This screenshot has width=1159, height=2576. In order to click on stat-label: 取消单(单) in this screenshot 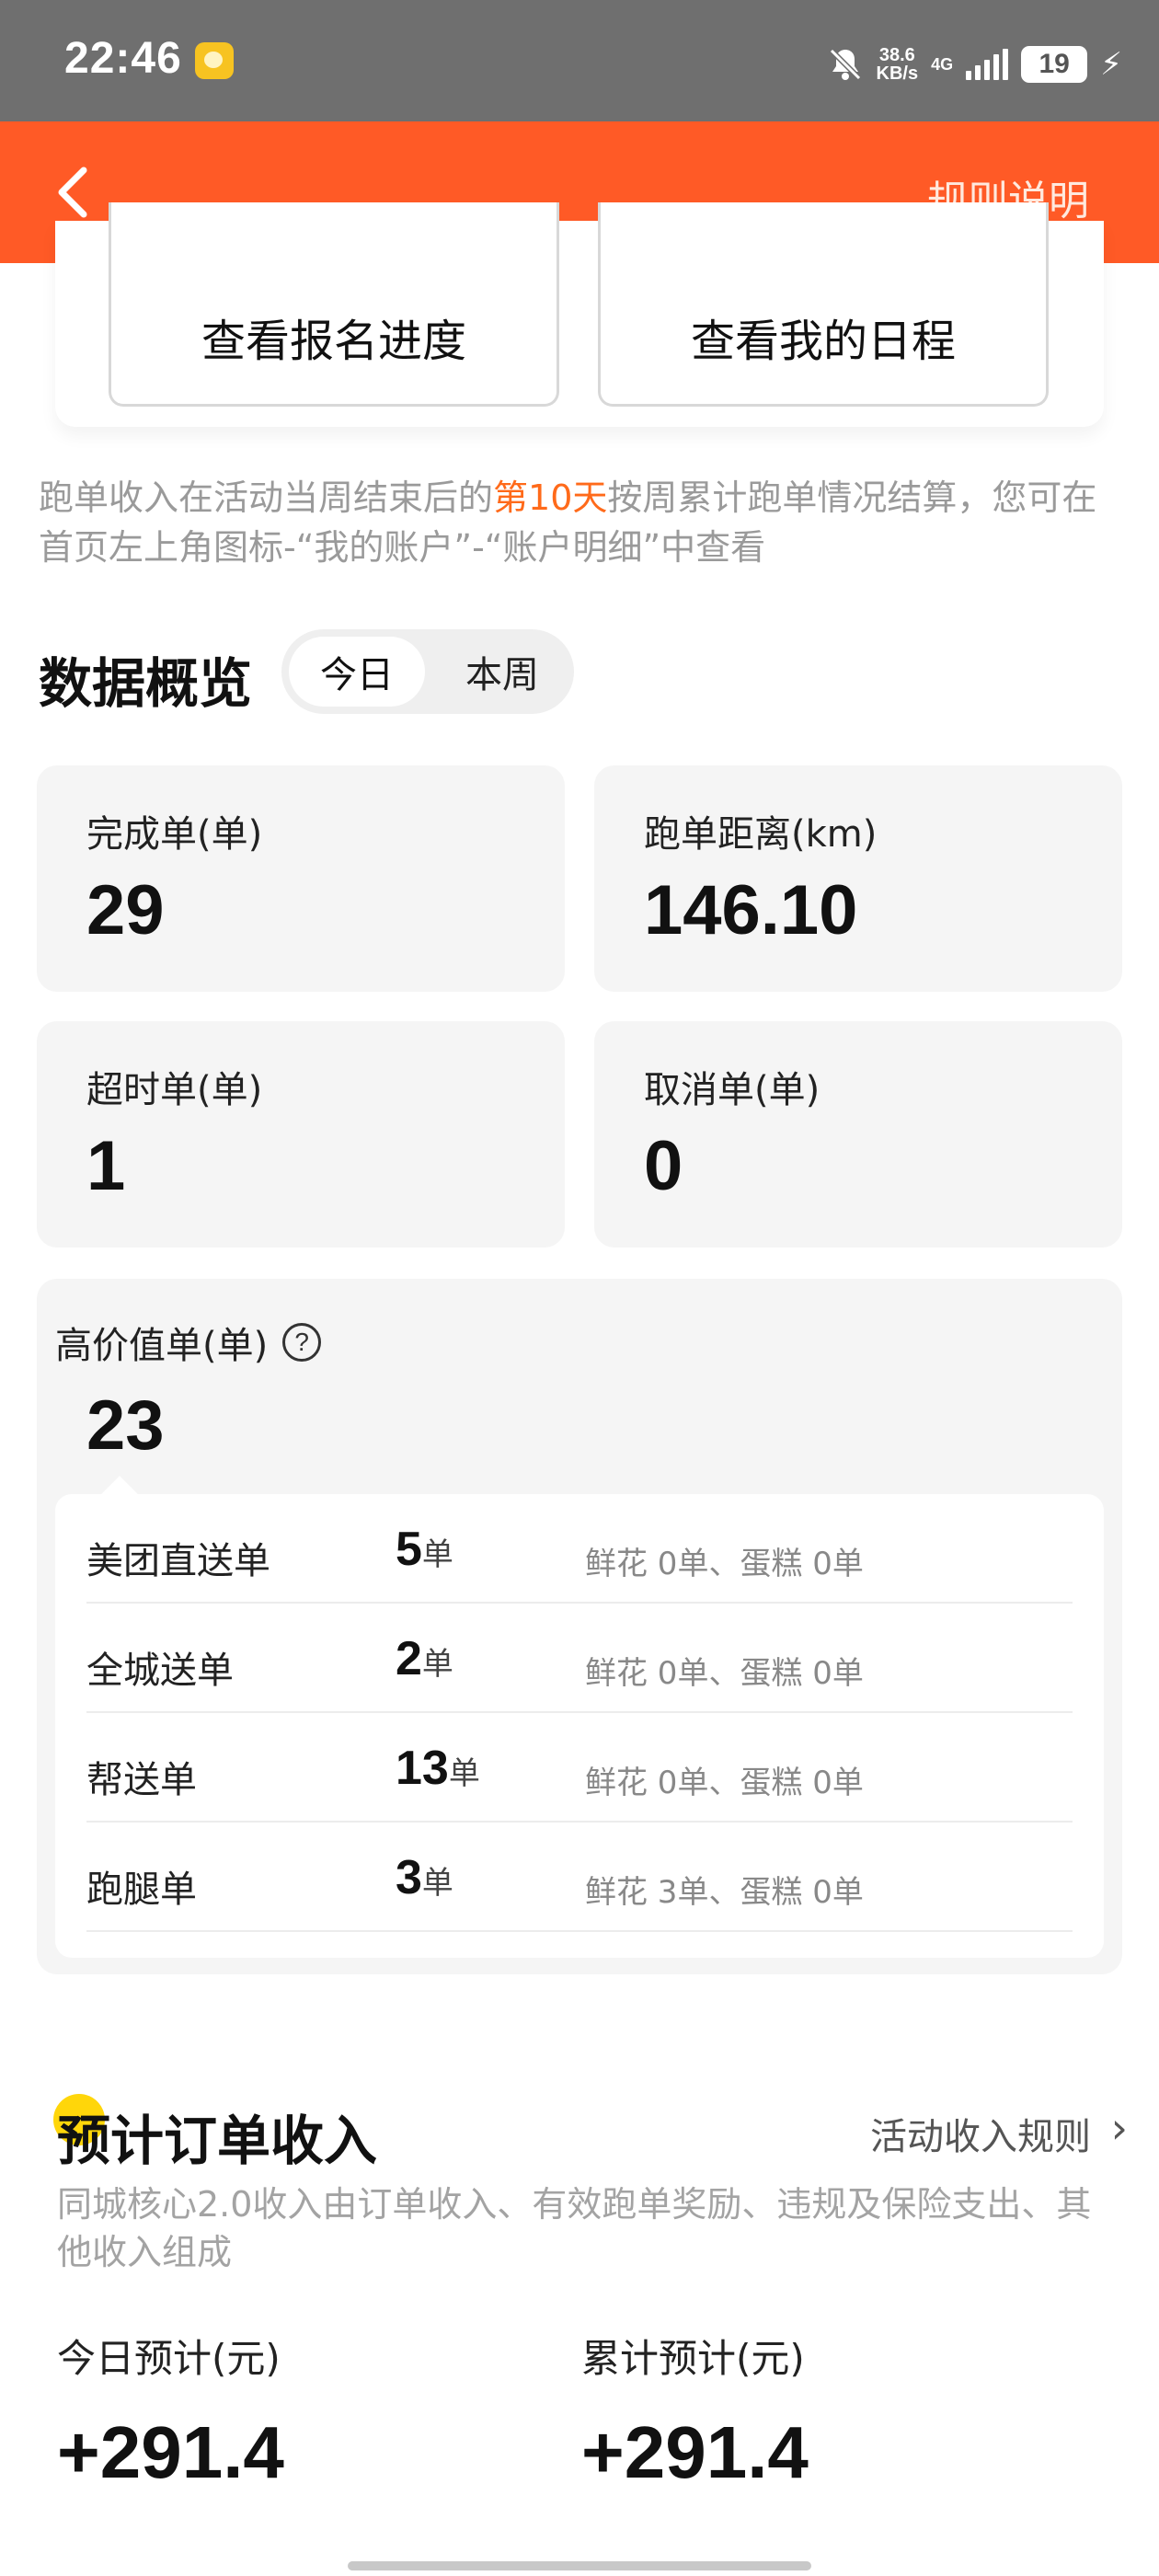, I will do `click(732, 1090)`.